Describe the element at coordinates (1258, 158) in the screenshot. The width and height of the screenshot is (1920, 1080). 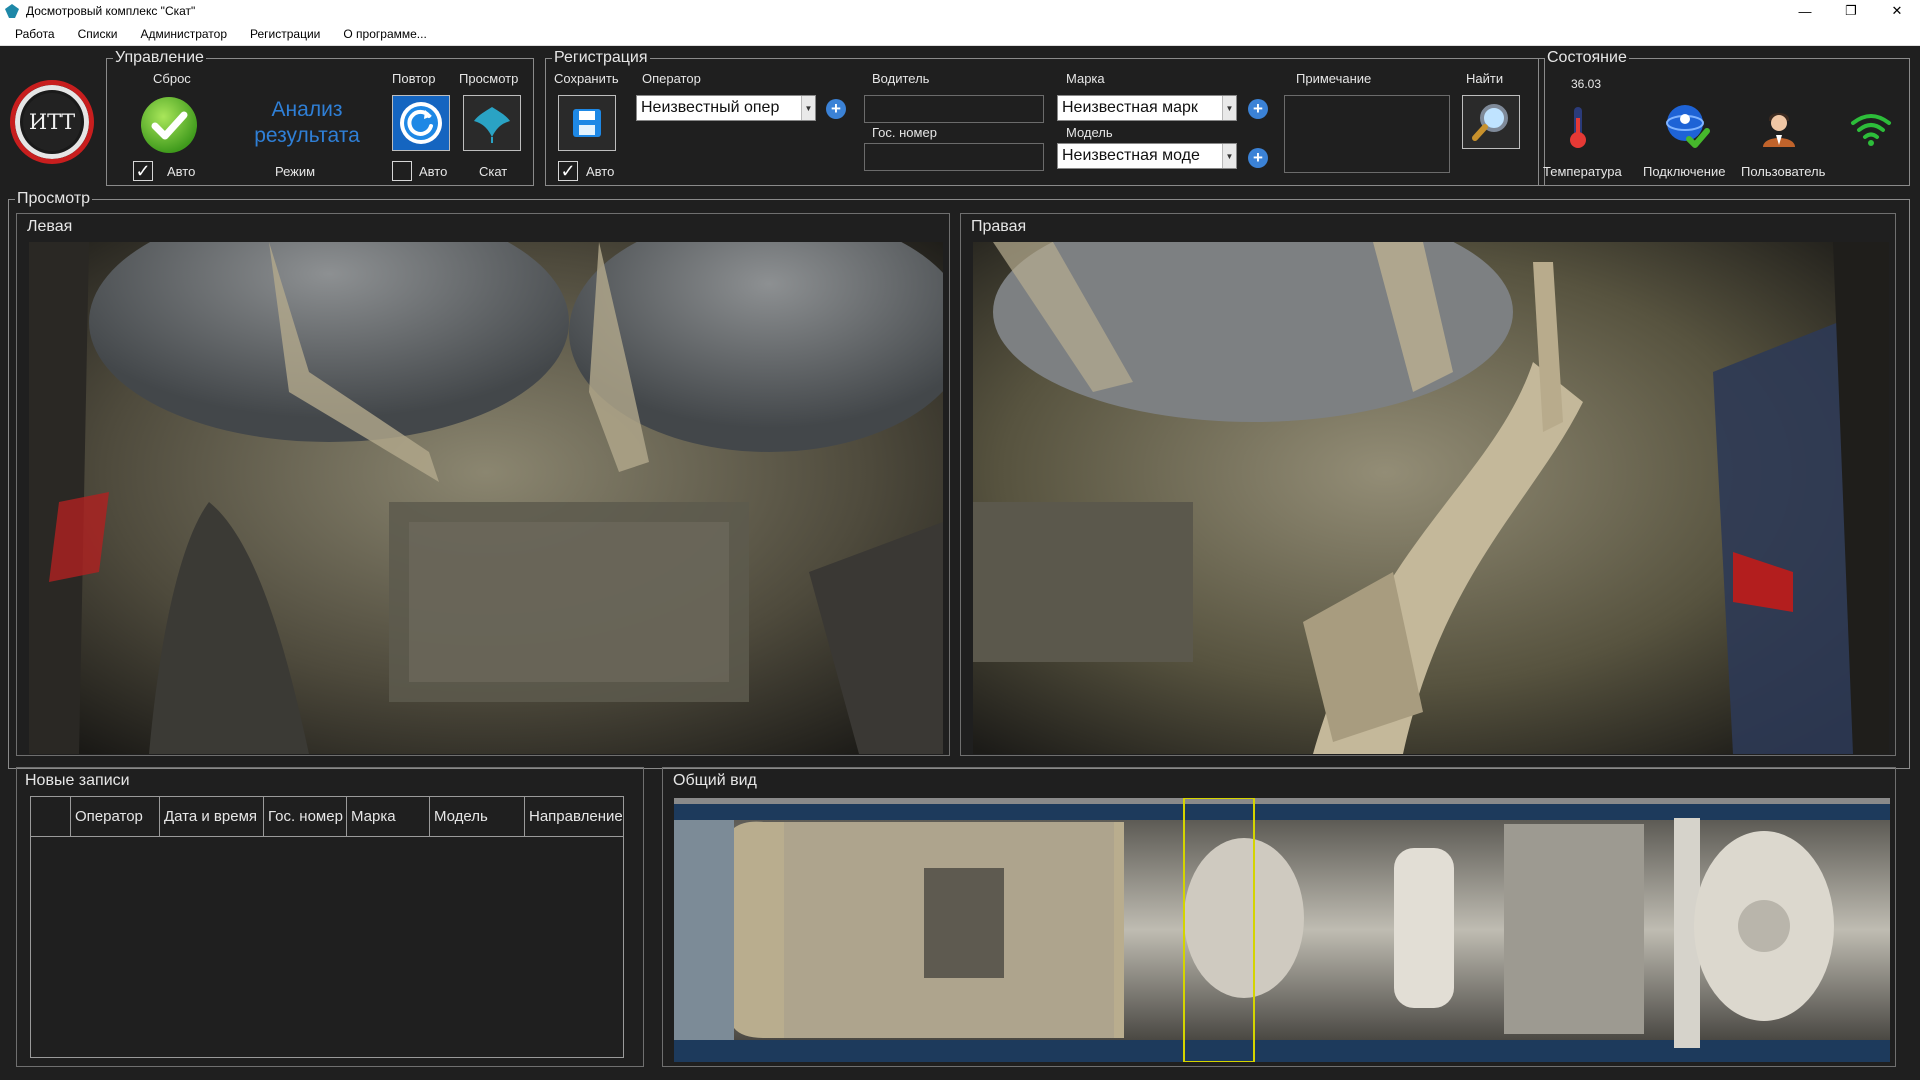
I see `add-model-button: +` at that location.